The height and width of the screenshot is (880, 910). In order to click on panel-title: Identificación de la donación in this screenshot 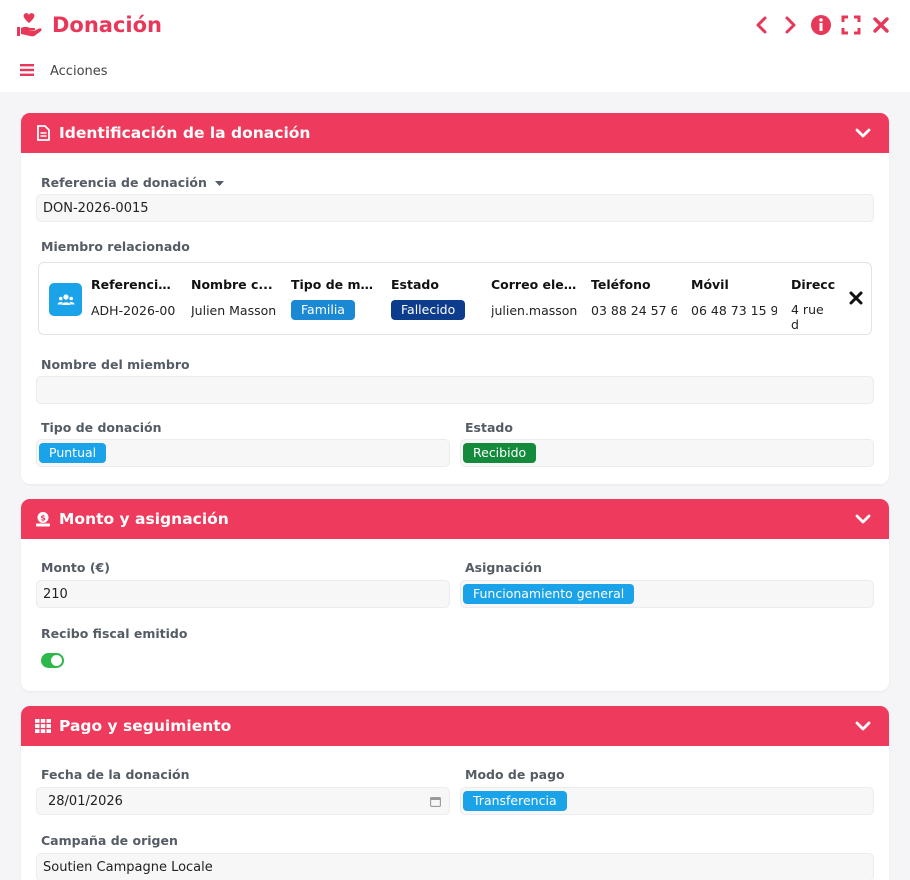, I will do `click(185, 133)`.